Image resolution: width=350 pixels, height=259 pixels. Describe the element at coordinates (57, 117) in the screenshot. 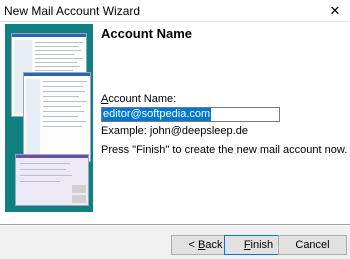

I see `app-screenshot-middle` at that location.